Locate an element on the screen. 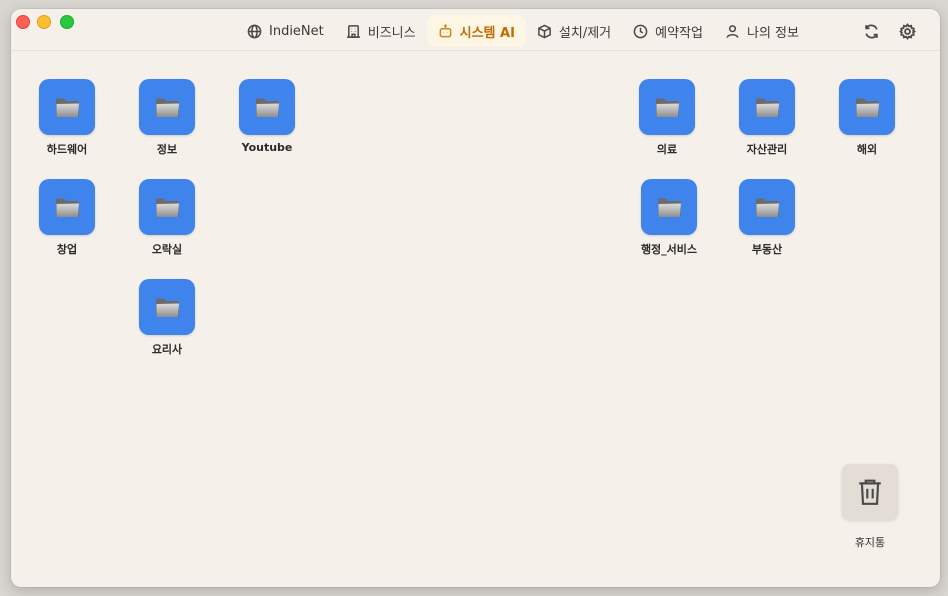 The width and height of the screenshot is (948, 596). folder-cooking: 요리사 is located at coordinates (167, 318).